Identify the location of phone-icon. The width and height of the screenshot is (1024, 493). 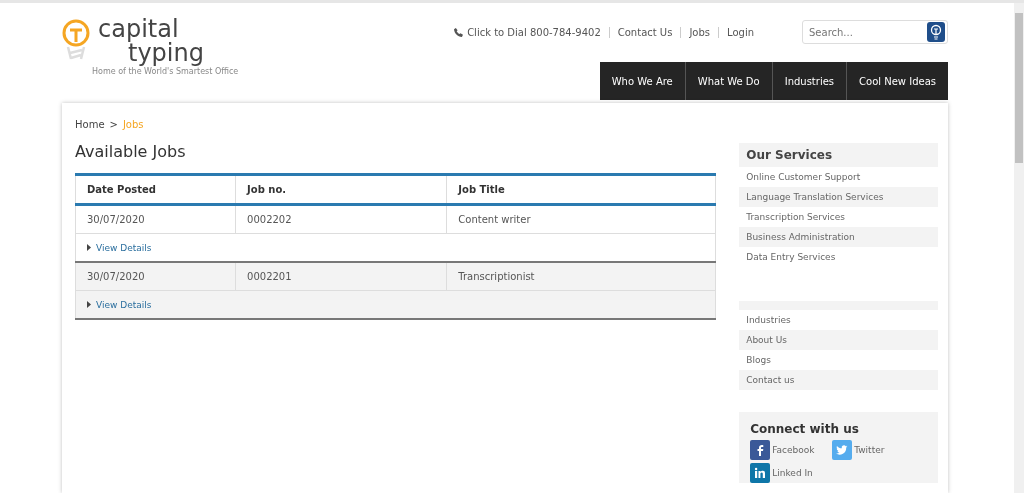
(459, 32).